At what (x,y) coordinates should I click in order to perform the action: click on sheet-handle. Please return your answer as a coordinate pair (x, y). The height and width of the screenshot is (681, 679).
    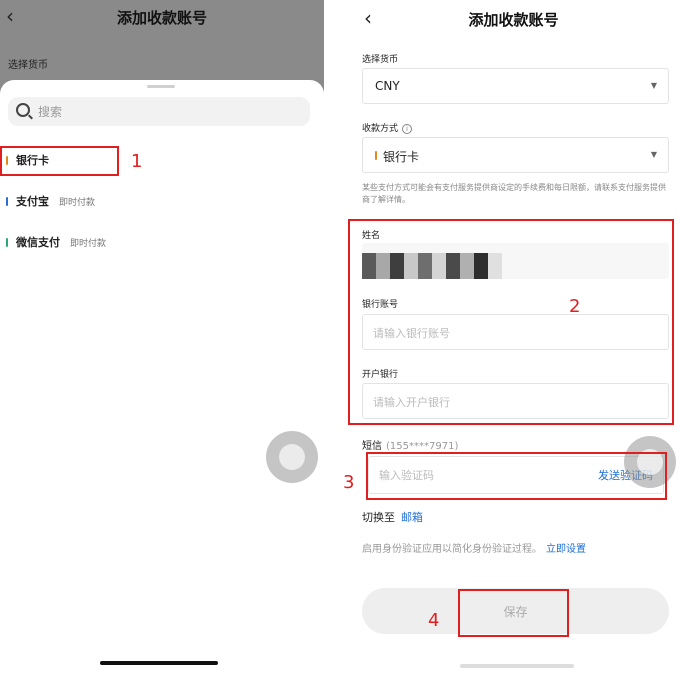
    Looking at the image, I should click on (161, 86).